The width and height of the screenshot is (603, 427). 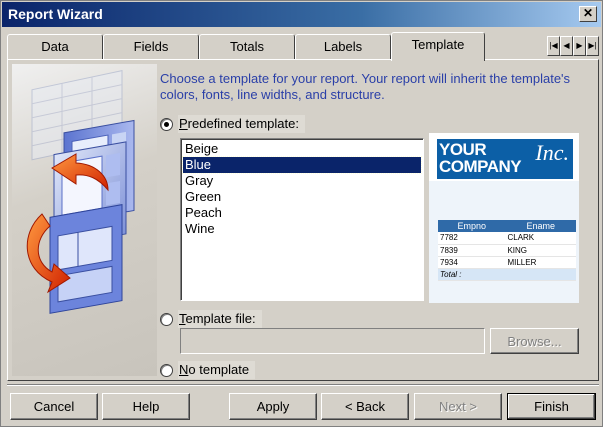 What do you see at coordinates (472, 274) in the screenshot?
I see `cell: Total :` at bounding box center [472, 274].